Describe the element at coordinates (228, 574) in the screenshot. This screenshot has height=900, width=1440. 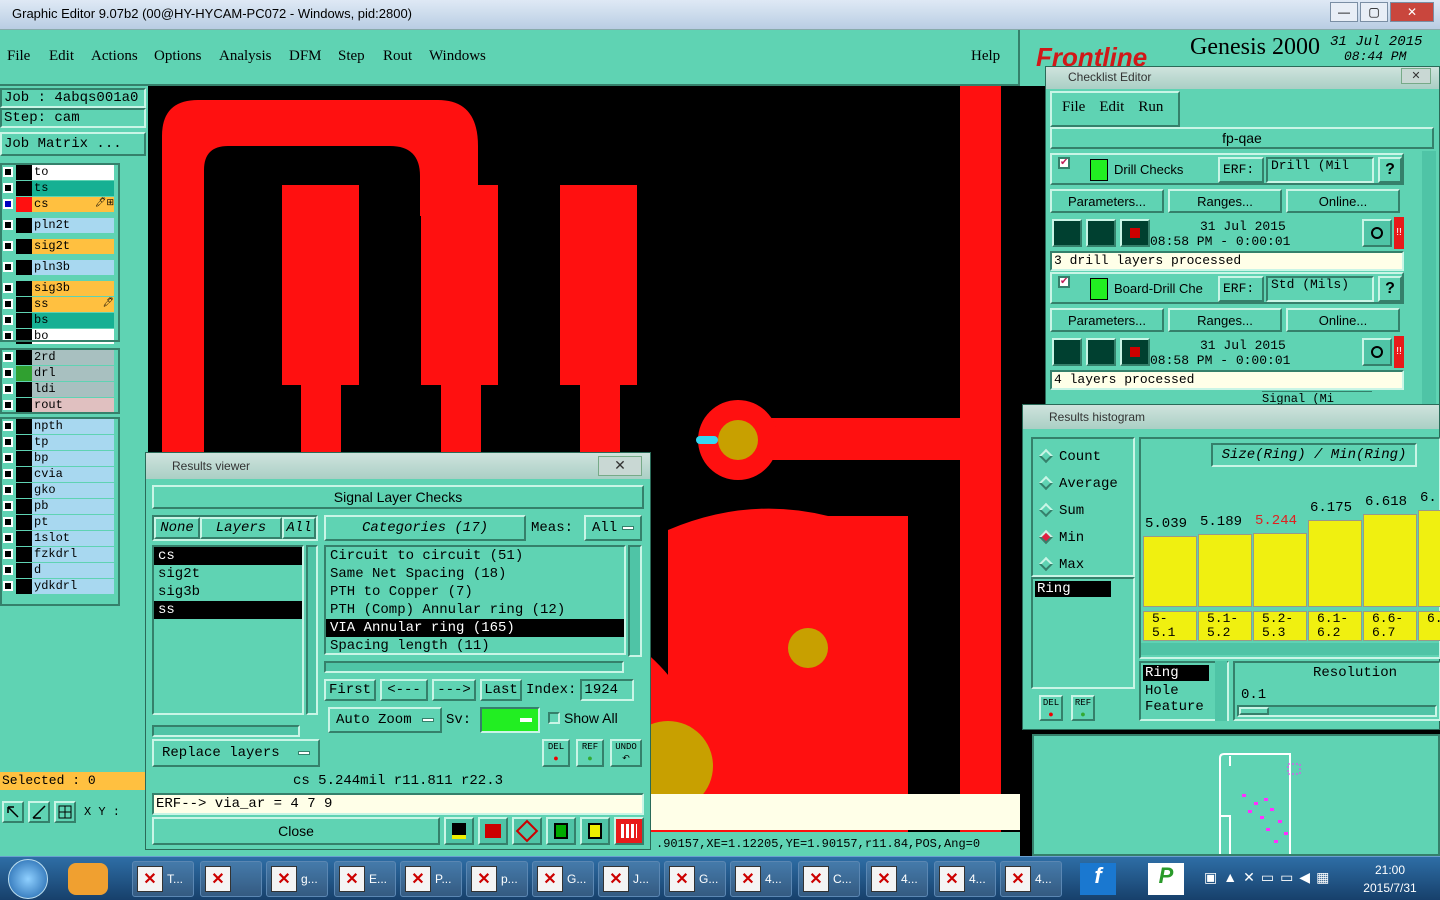
I see `result-layer-item: sig2t` at that location.